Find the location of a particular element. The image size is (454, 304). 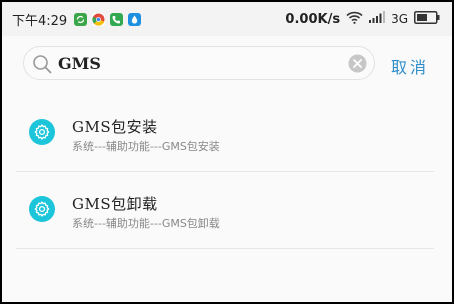

network-type: 3G is located at coordinates (399, 19).